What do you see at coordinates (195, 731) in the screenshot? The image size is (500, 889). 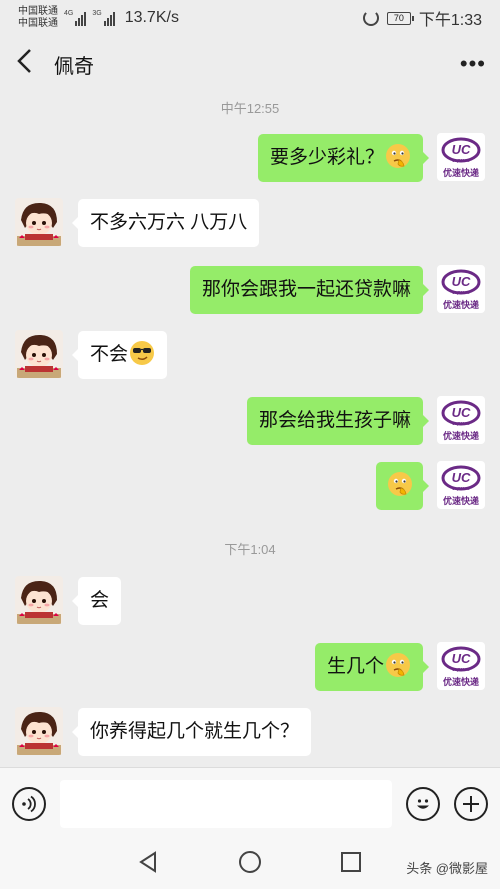 I see `message-text: 你养得起几个就生几个？` at bounding box center [195, 731].